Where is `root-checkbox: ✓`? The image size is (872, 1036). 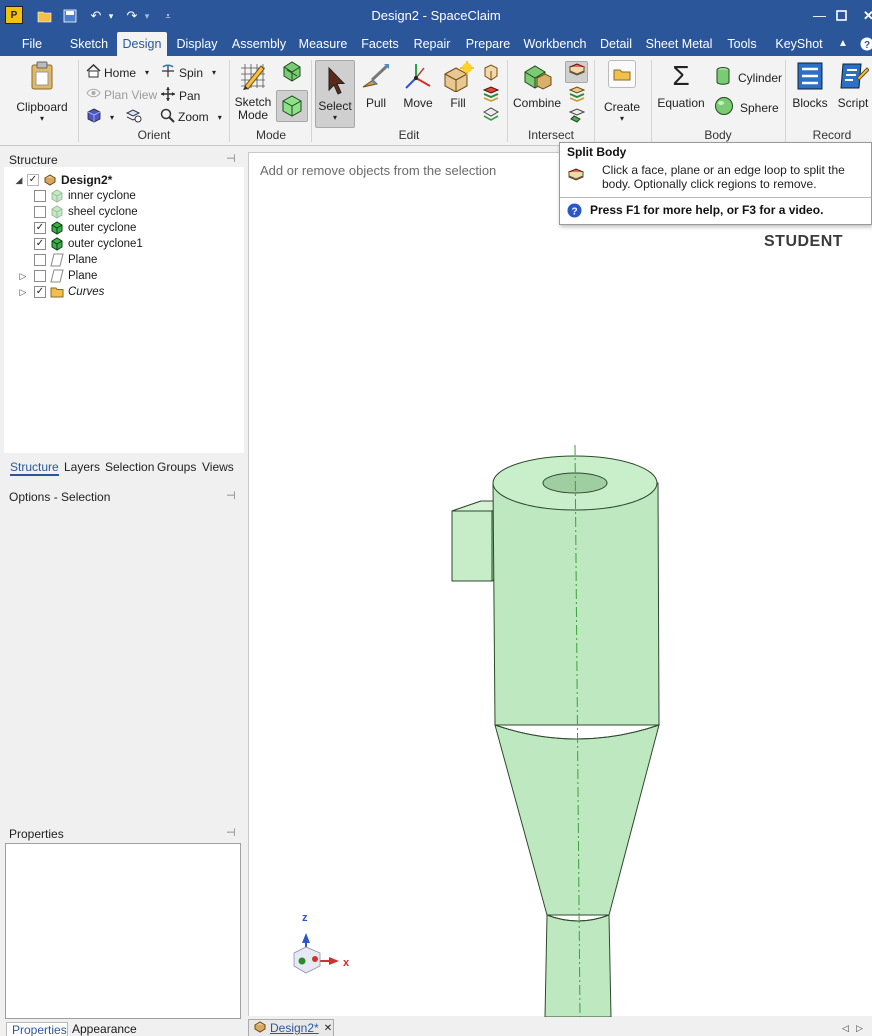 root-checkbox: ✓ is located at coordinates (33, 180).